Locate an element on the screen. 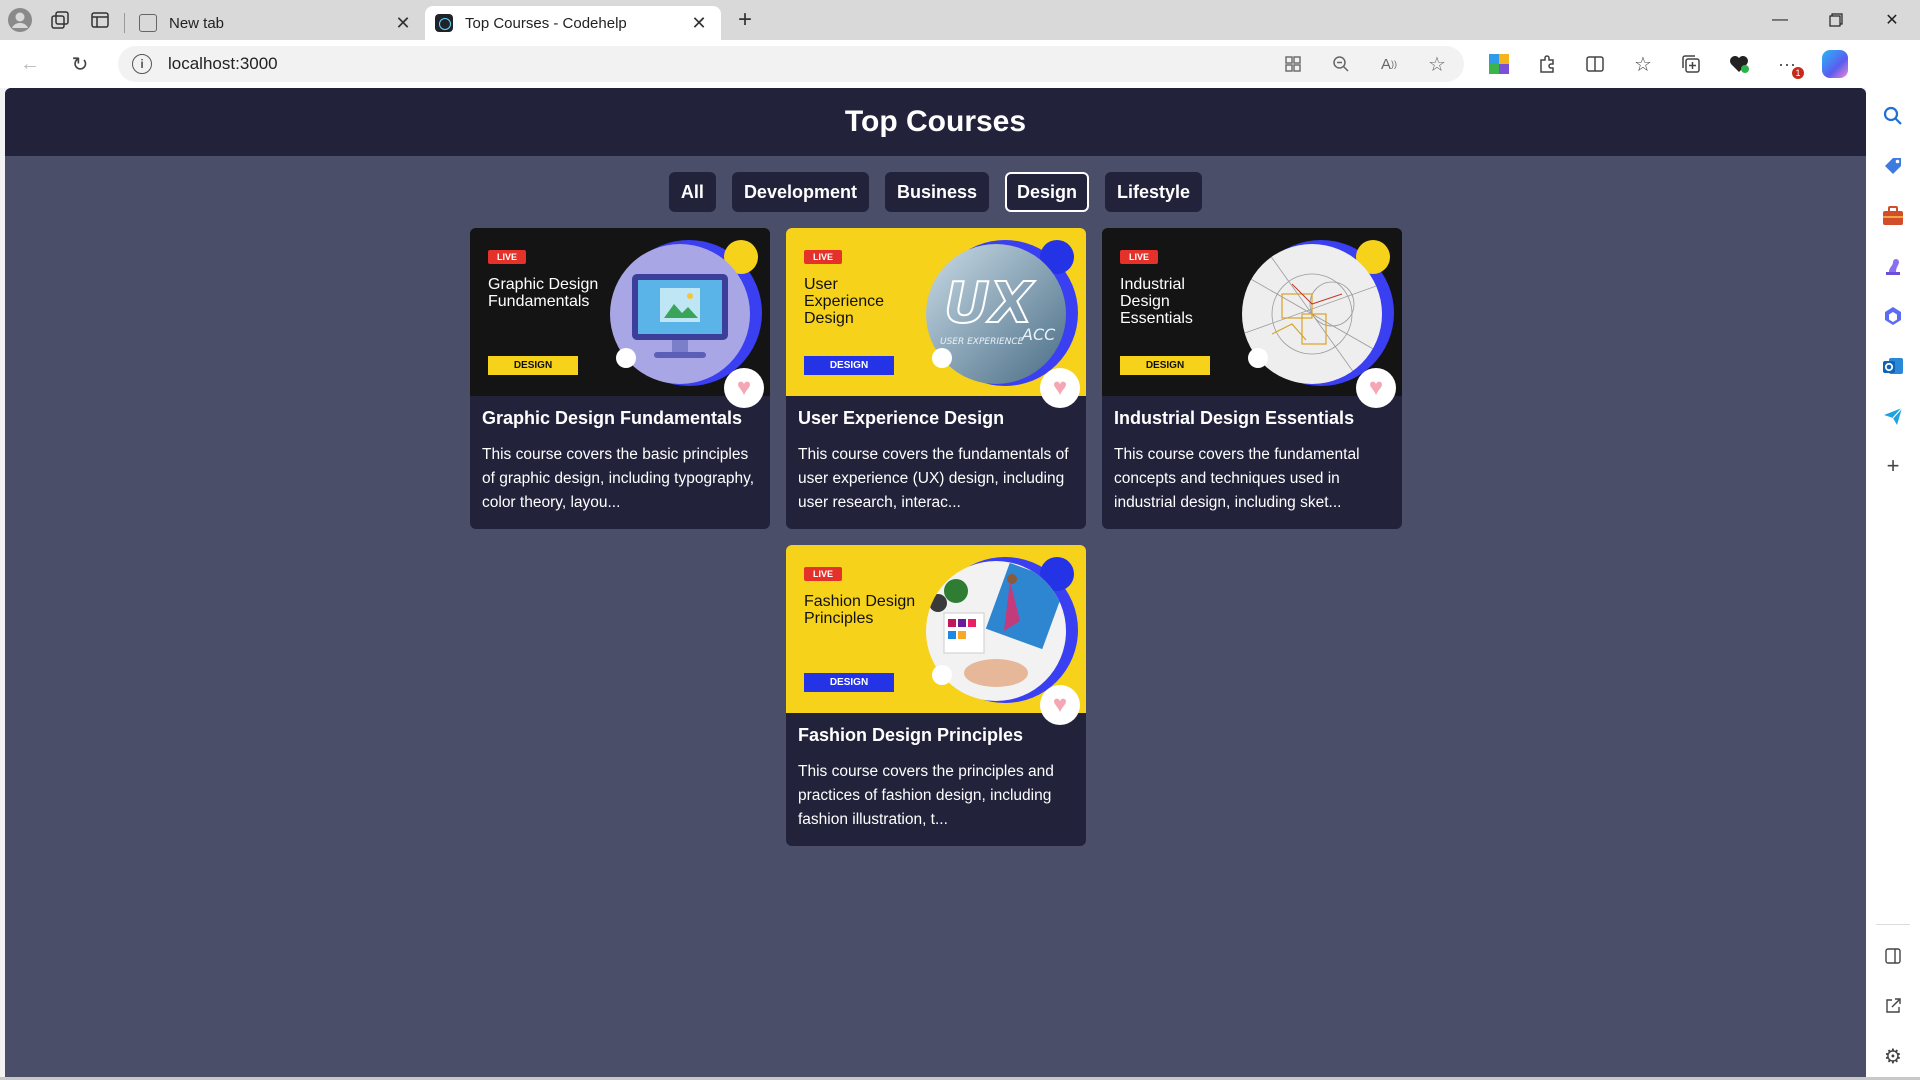  notification-badge: 1 is located at coordinates (1798, 73).